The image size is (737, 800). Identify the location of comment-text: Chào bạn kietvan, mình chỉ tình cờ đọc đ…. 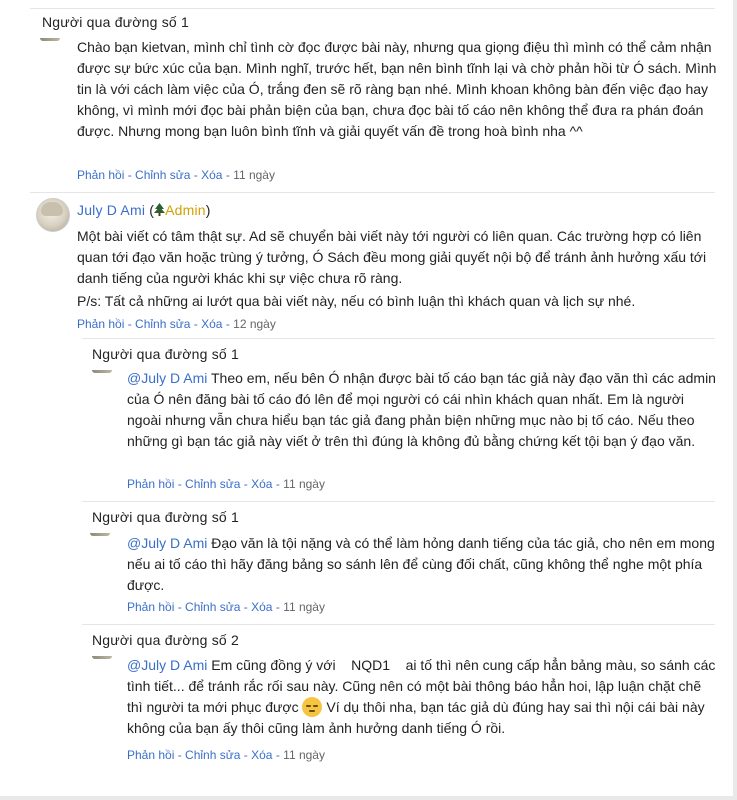
(397, 89).